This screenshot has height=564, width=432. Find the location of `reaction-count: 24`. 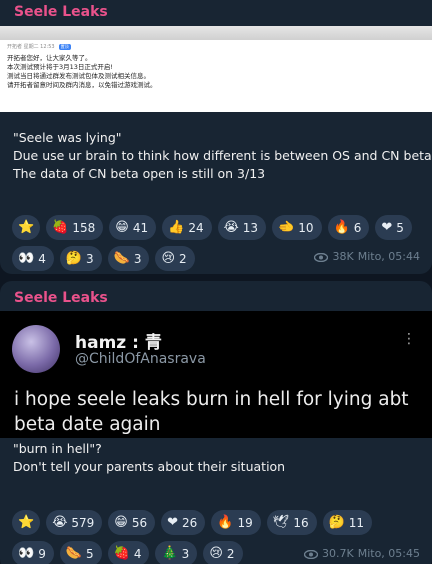

reaction-count: 24 is located at coordinates (196, 227).